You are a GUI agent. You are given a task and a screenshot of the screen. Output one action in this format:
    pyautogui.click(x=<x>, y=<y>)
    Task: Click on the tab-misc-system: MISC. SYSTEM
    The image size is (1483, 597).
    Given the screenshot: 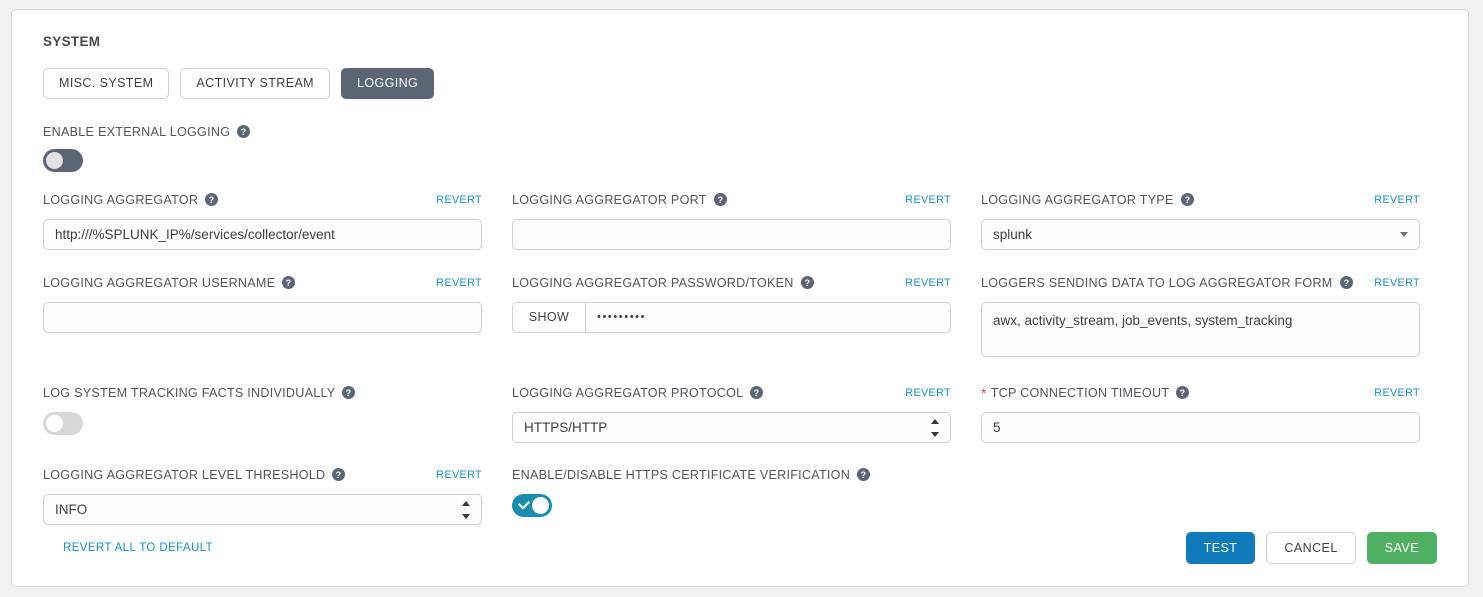 What is the action you would take?
    pyautogui.click(x=106, y=83)
    